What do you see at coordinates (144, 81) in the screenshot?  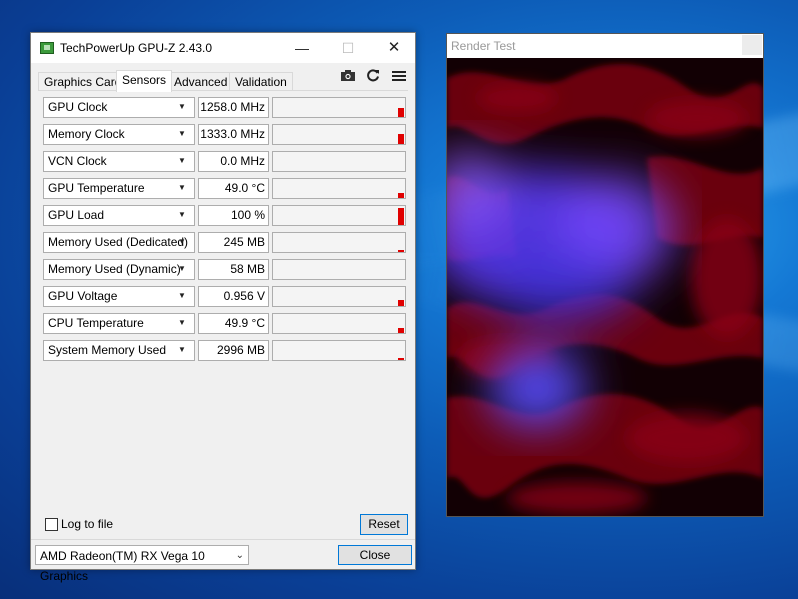 I see `tab-sensors: Sensors` at bounding box center [144, 81].